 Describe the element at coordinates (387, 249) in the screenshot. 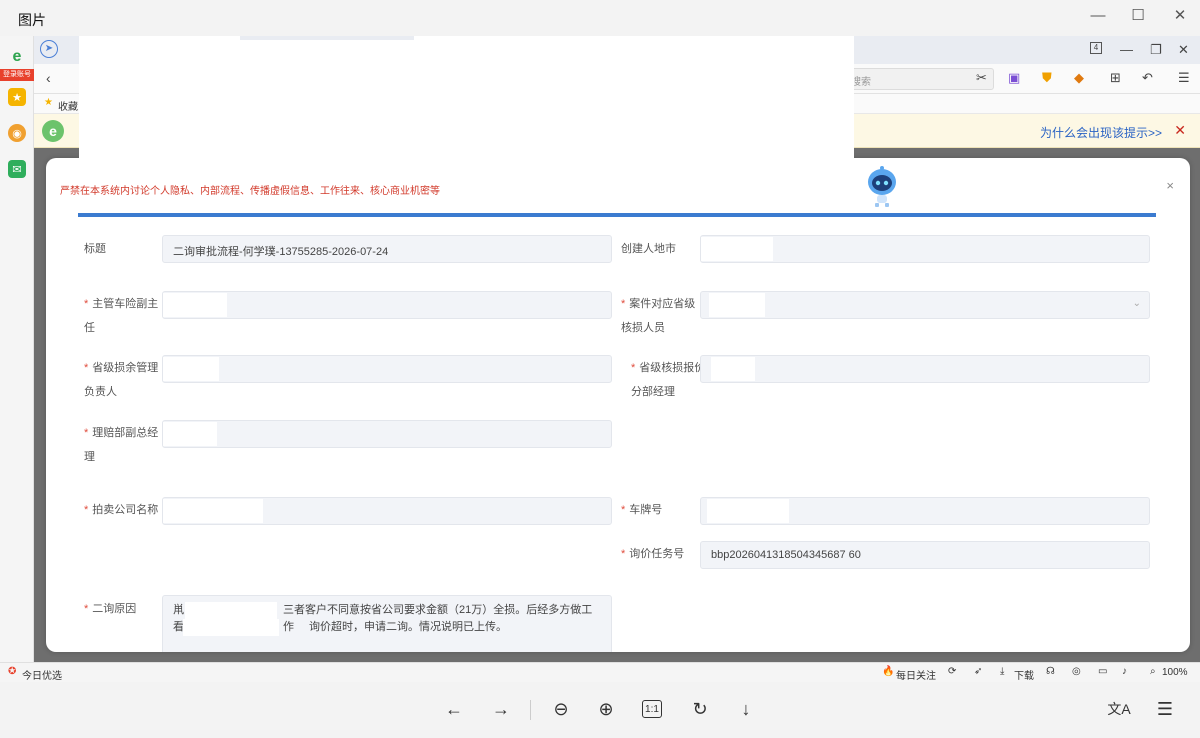

I see `title-field: 二询审批流程-何学璞-13755285-2026-07-24` at that location.